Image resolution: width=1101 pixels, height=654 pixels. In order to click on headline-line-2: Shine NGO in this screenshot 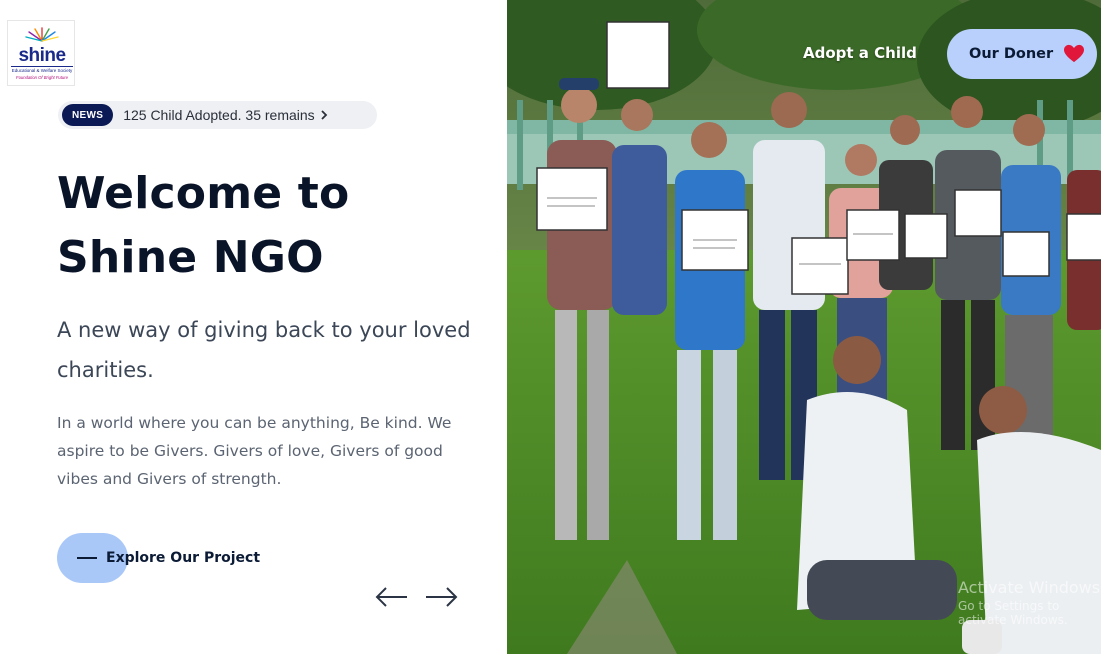, I will do `click(190, 257)`.